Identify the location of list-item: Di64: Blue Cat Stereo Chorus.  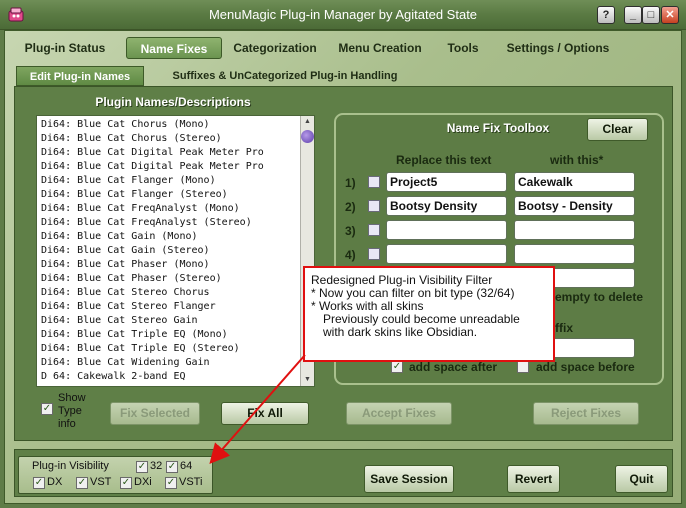
(172, 293).